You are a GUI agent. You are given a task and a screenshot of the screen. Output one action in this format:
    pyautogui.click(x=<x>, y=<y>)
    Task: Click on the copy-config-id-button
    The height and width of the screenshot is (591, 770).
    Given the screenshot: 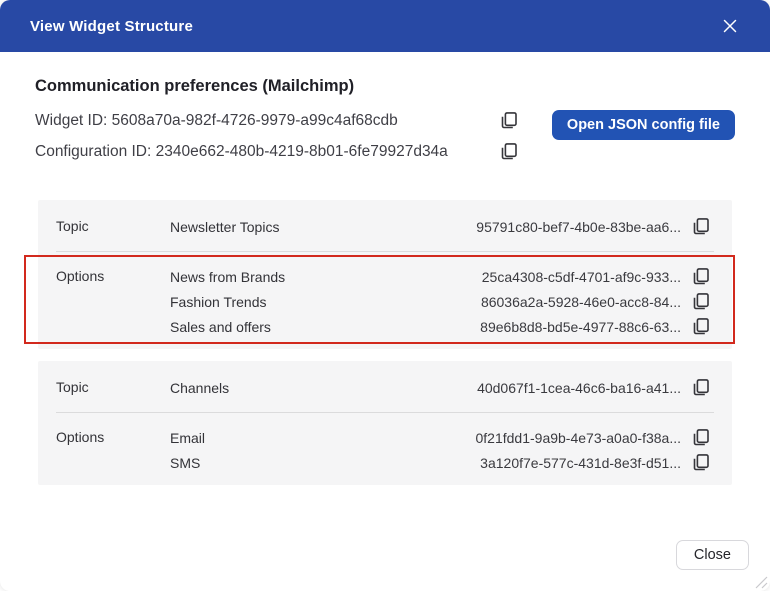 What is the action you would take?
    pyautogui.click(x=509, y=152)
    